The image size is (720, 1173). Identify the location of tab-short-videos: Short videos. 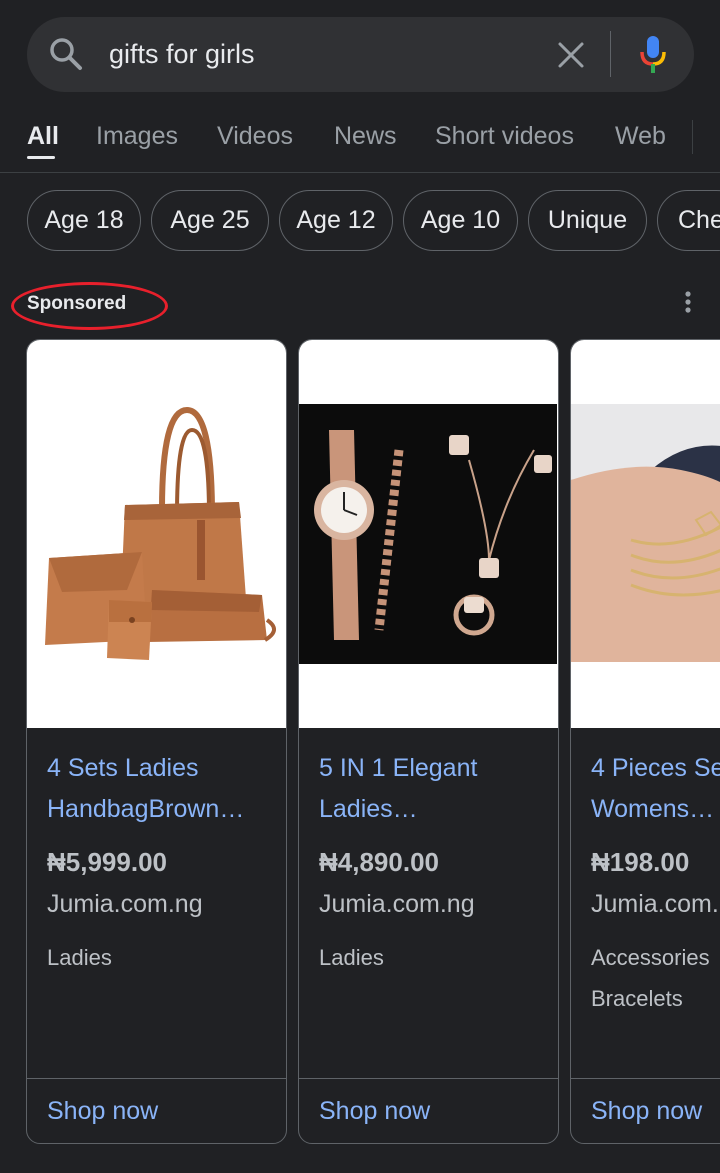
(504, 136).